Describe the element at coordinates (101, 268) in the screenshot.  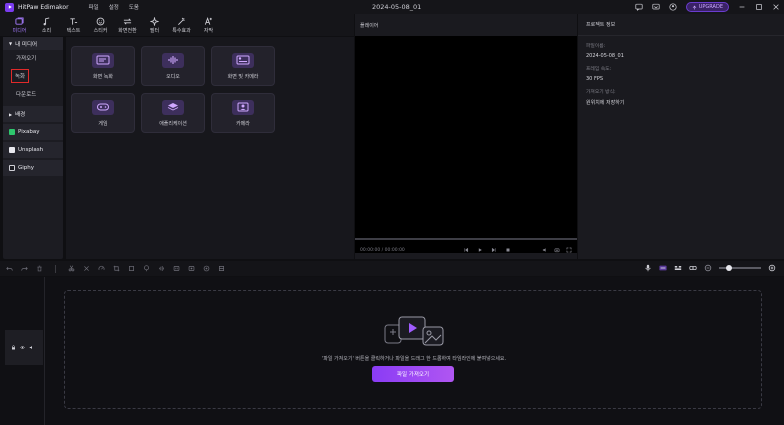
I see `speed-icon` at that location.